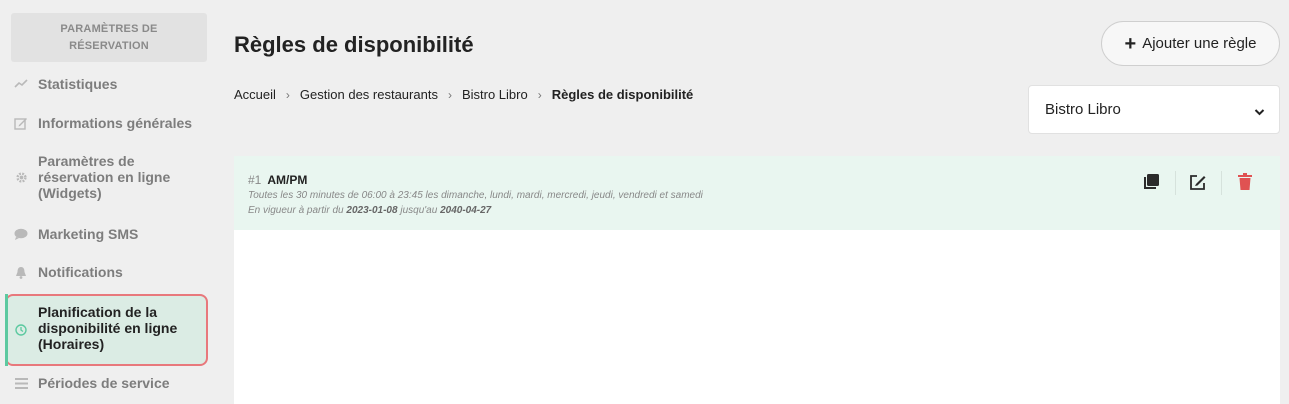 Image resolution: width=1289 pixels, height=404 pixels. I want to click on rule-end-date: 2040-04-27, so click(466, 210).